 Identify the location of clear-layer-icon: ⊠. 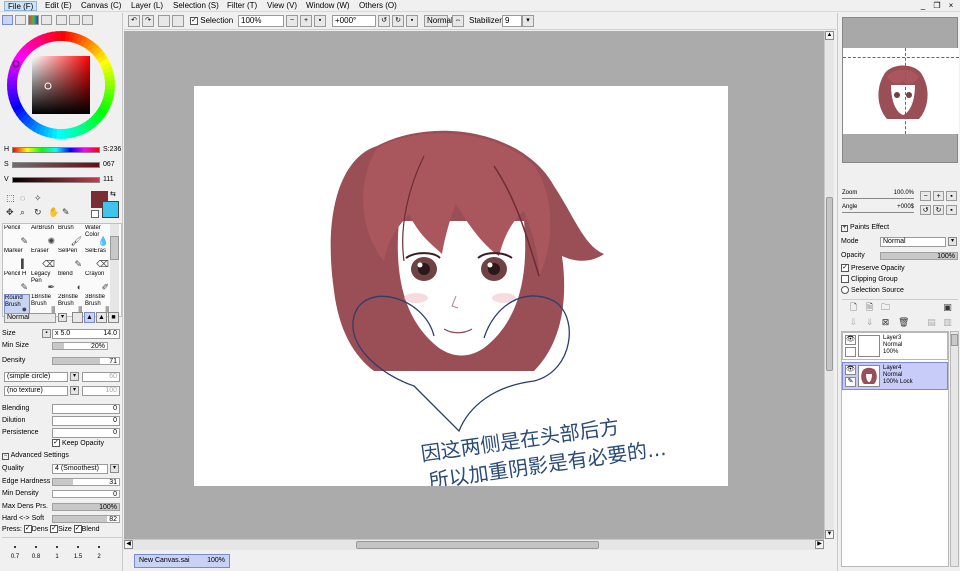
(885, 322).